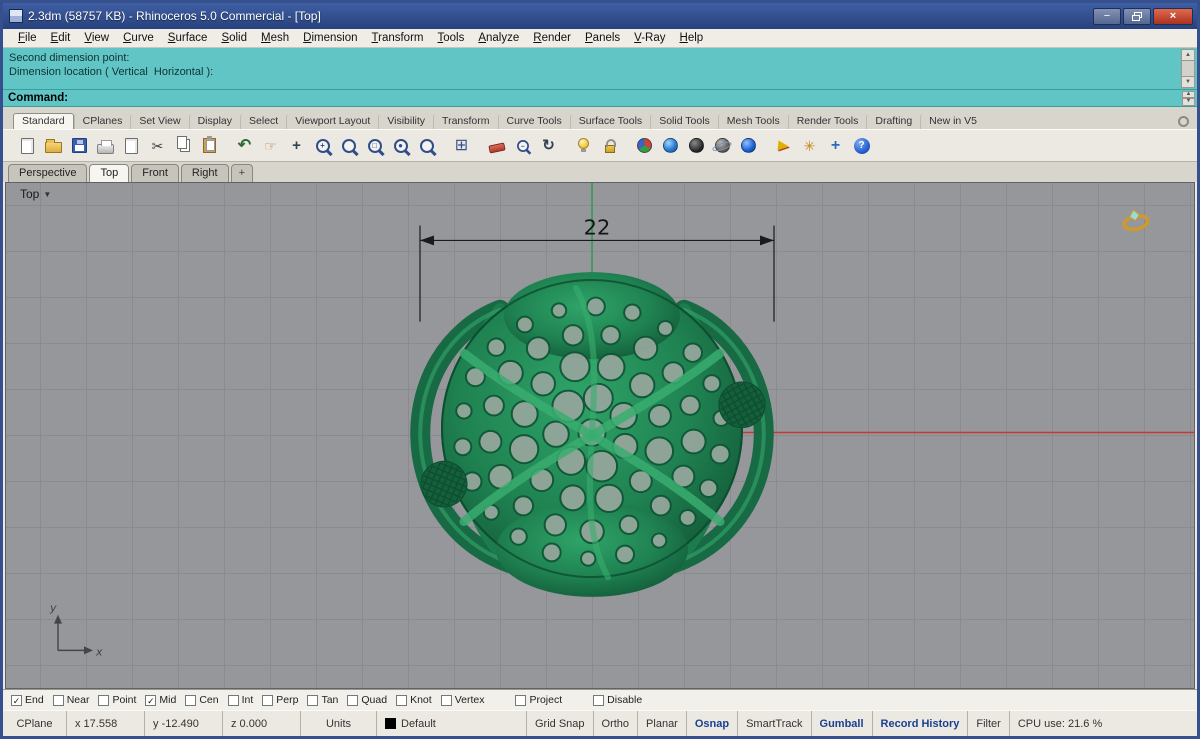  I want to click on menu-mesh: Mesh, so click(275, 38).